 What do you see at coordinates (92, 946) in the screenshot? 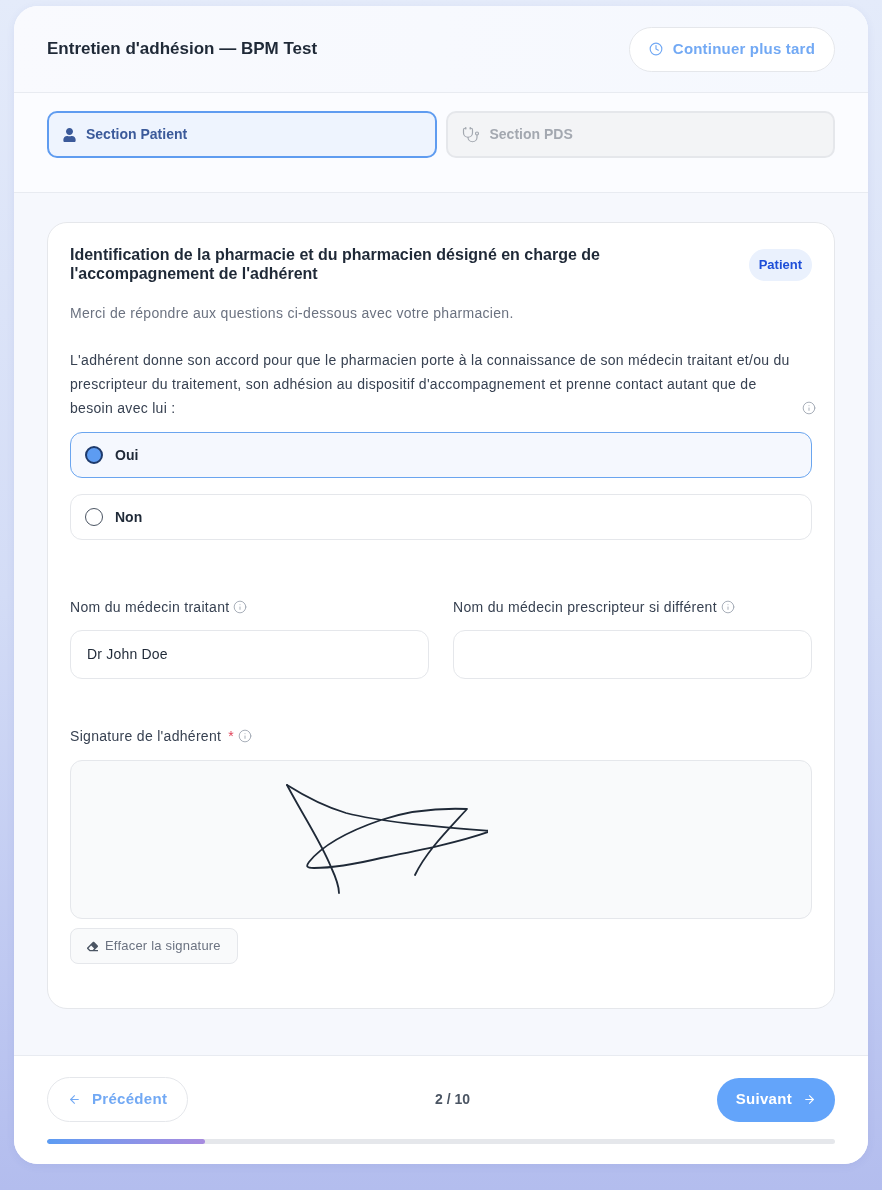
I see `eraser-icon` at bounding box center [92, 946].